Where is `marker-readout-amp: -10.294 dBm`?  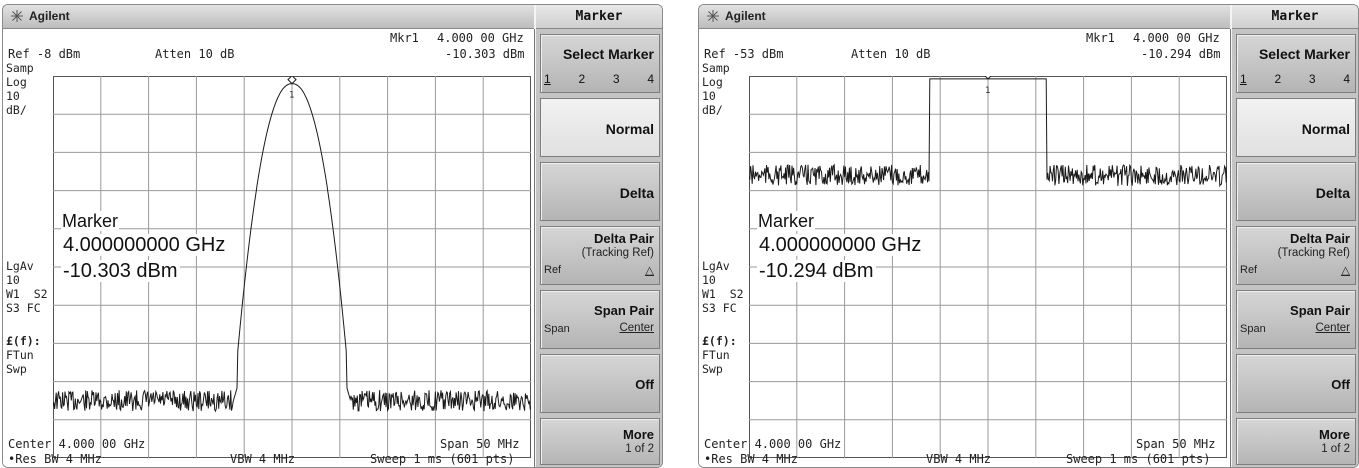
marker-readout-amp: -10.294 dBm is located at coordinates (816, 271).